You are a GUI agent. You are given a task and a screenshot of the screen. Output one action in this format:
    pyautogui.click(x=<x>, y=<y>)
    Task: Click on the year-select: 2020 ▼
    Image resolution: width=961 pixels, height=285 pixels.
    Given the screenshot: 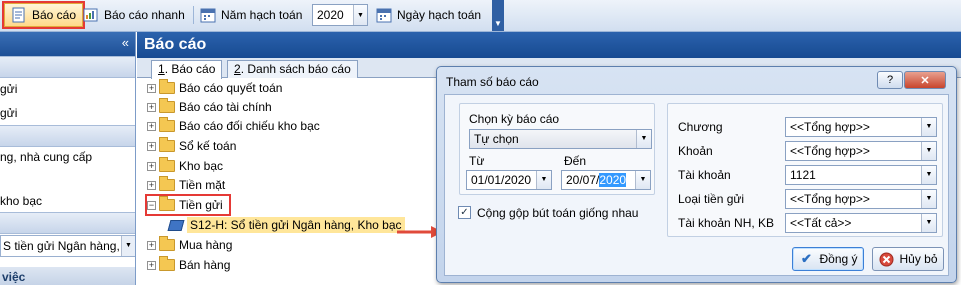 What is the action you would take?
    pyautogui.click(x=340, y=15)
    